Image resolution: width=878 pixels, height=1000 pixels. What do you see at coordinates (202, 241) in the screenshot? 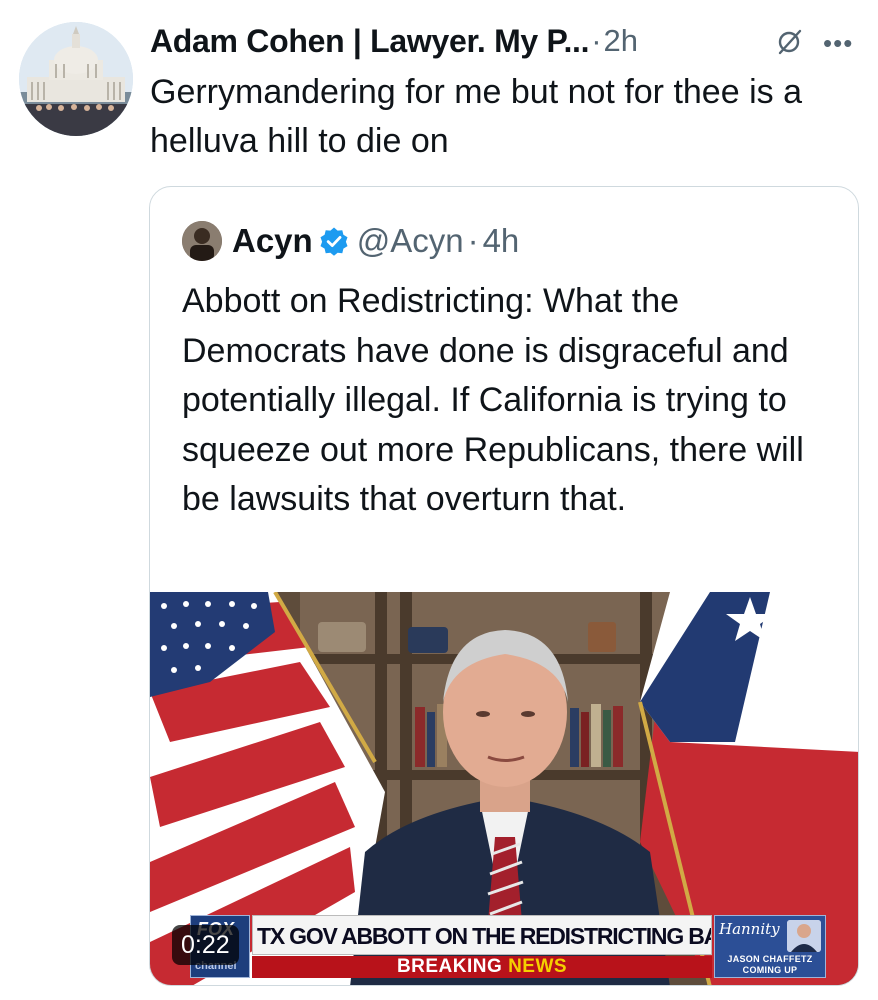
I see `quote-author-avatar` at bounding box center [202, 241].